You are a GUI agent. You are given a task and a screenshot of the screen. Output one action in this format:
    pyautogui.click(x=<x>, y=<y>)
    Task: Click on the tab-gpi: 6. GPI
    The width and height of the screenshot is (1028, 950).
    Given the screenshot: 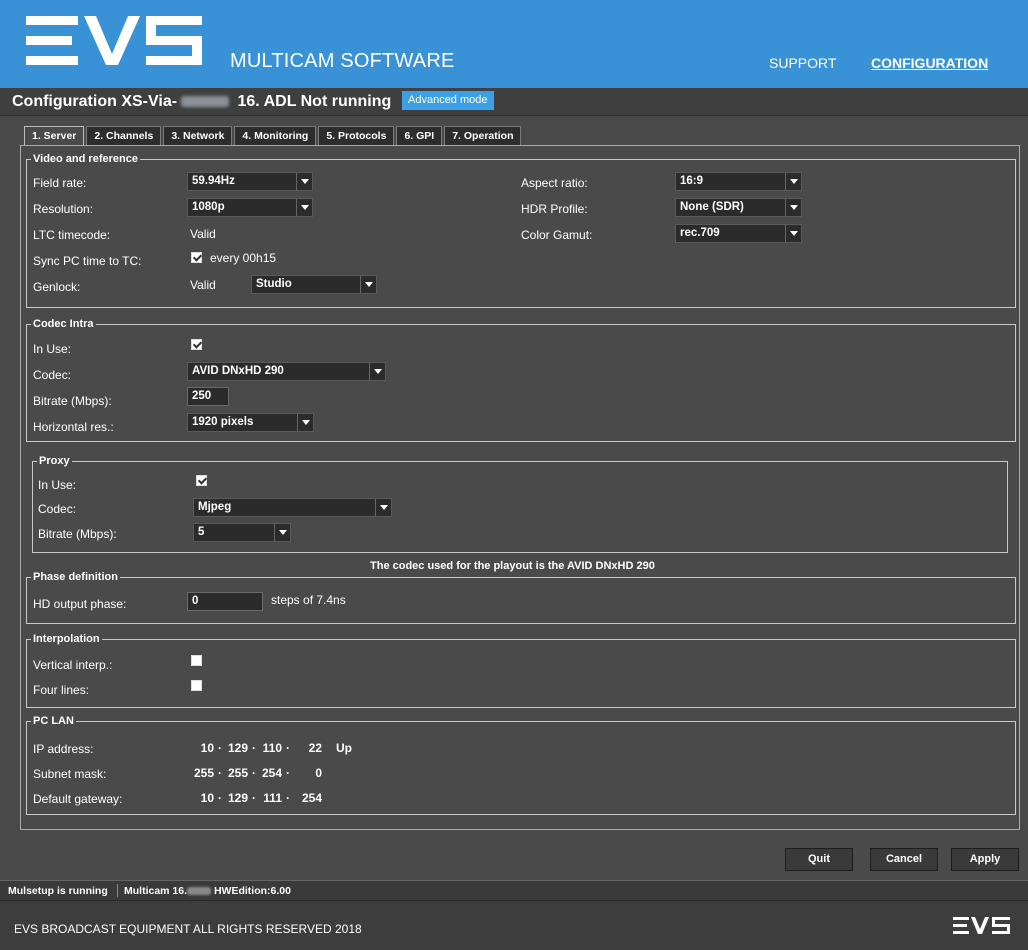 What is the action you would take?
    pyautogui.click(x=419, y=135)
    